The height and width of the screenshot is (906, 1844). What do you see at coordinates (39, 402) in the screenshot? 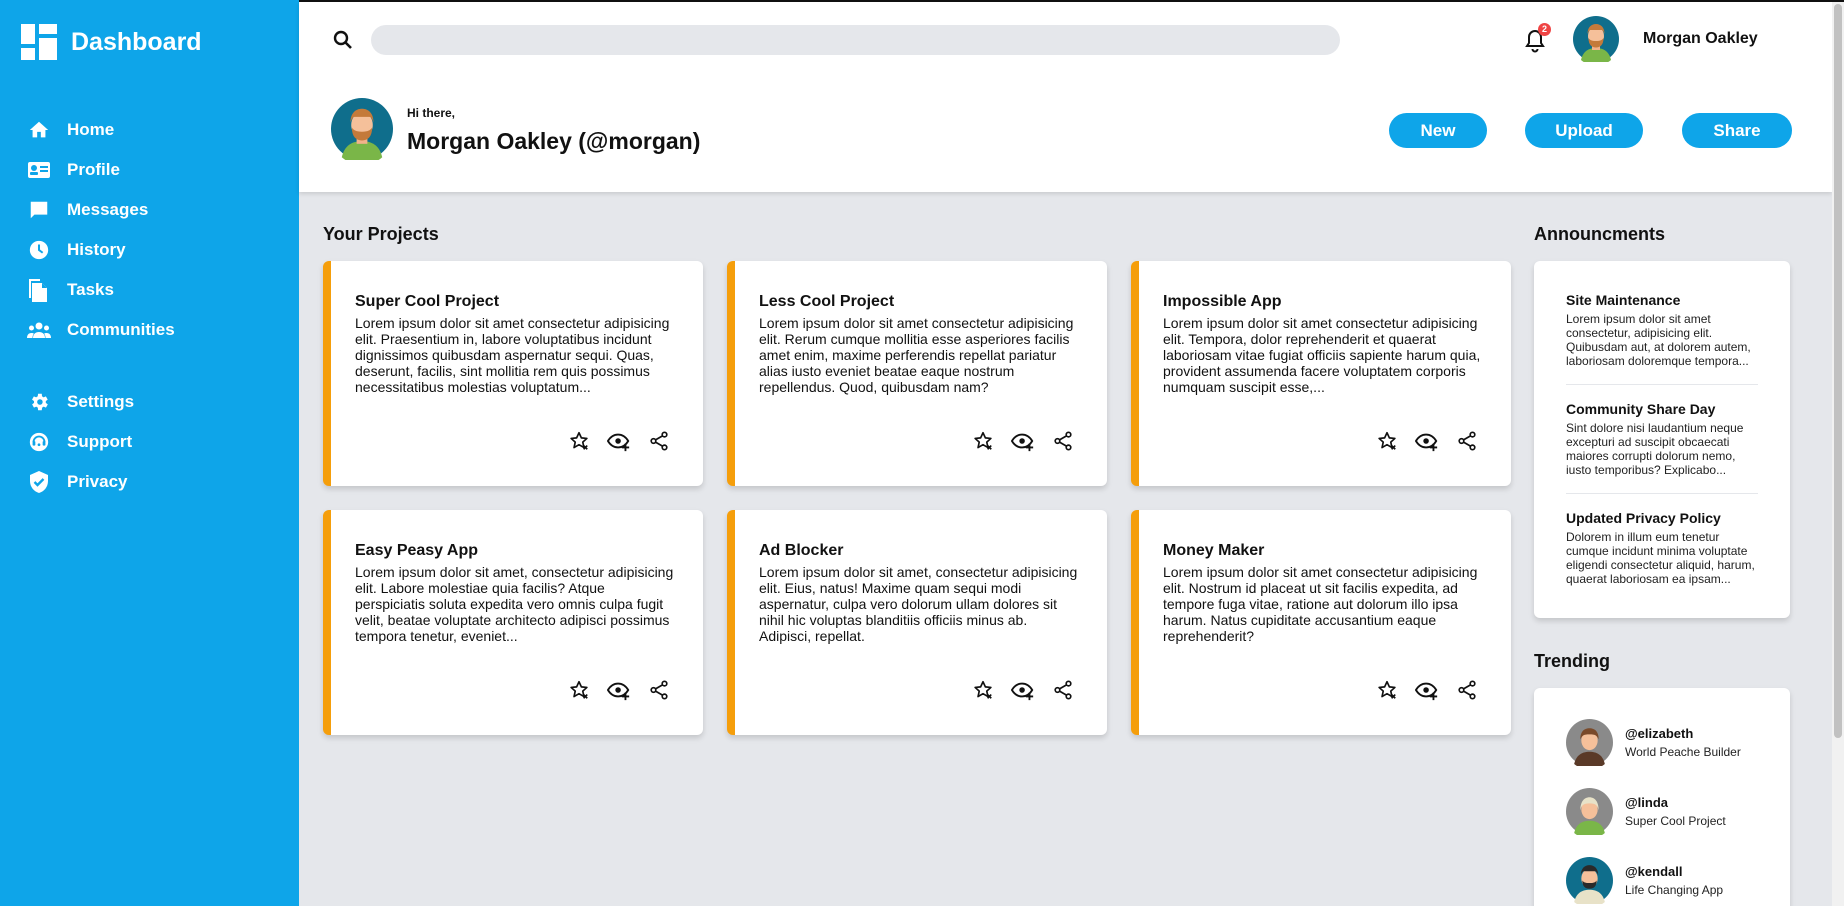
I see `gear-icon` at bounding box center [39, 402].